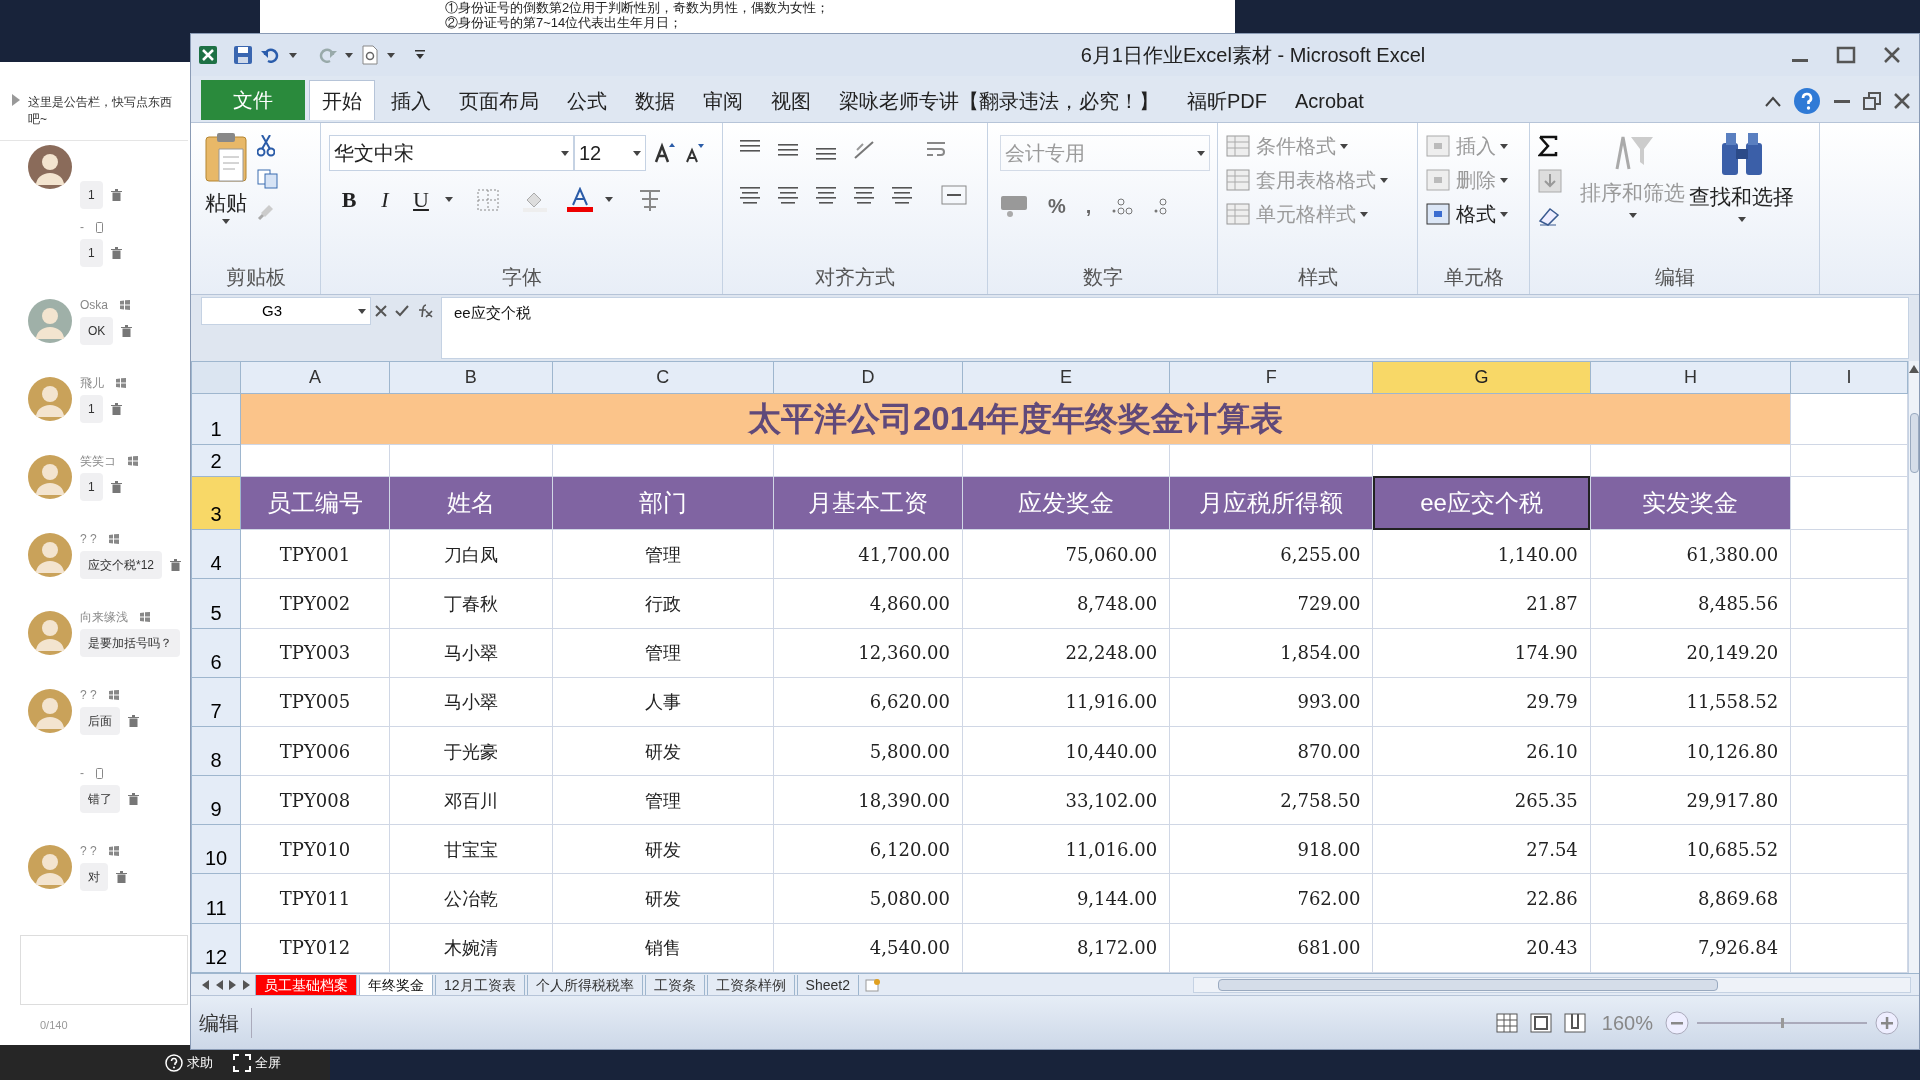  I want to click on column-header: B, so click(471, 377).